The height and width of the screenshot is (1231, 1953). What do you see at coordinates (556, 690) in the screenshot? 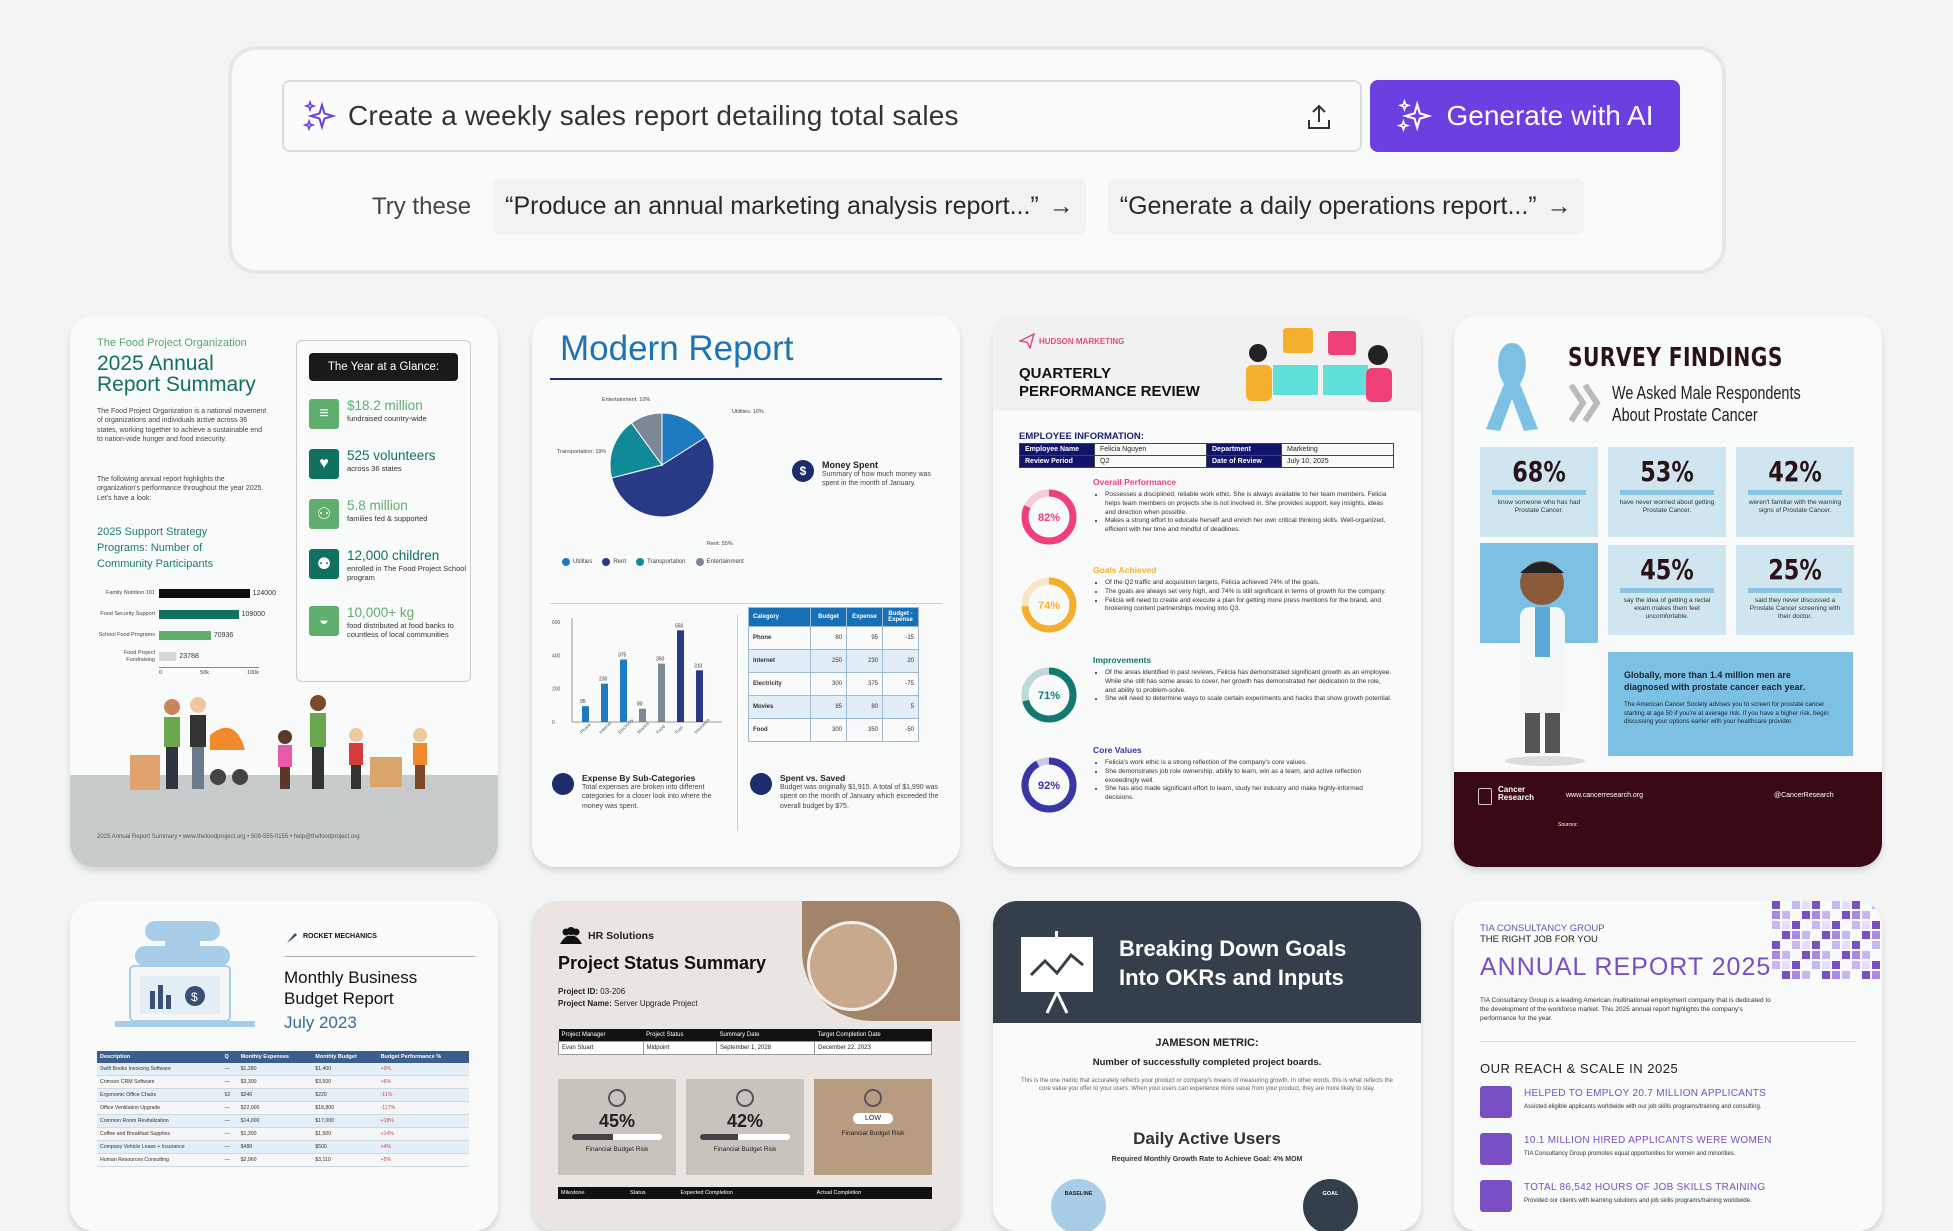
I see `y-tick: 200` at bounding box center [556, 690].